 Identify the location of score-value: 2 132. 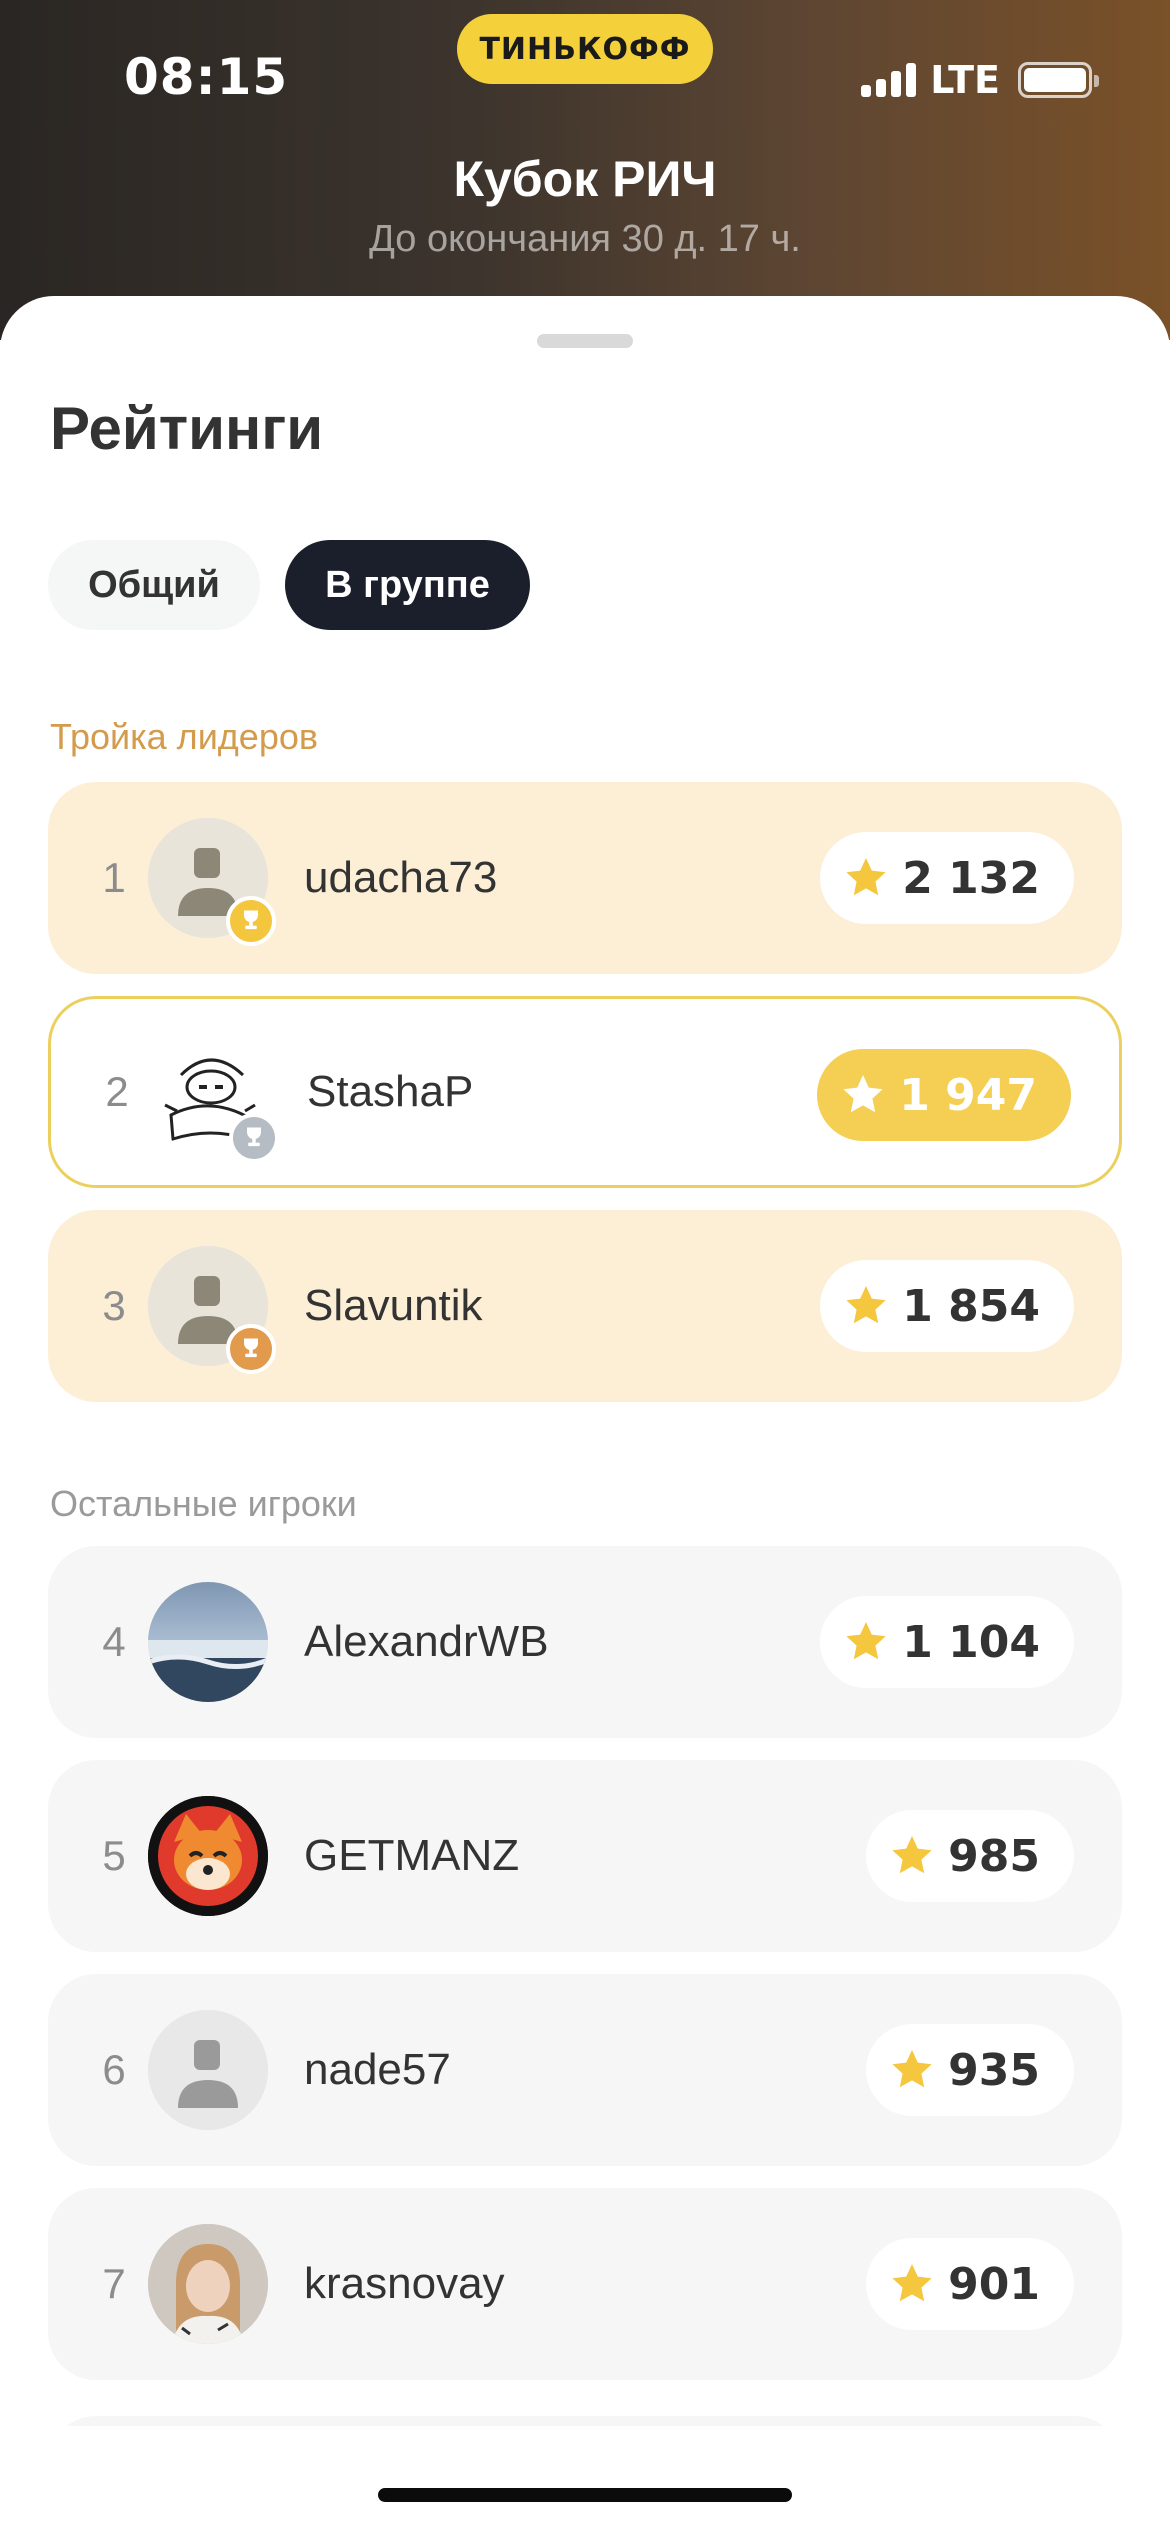
(971, 878).